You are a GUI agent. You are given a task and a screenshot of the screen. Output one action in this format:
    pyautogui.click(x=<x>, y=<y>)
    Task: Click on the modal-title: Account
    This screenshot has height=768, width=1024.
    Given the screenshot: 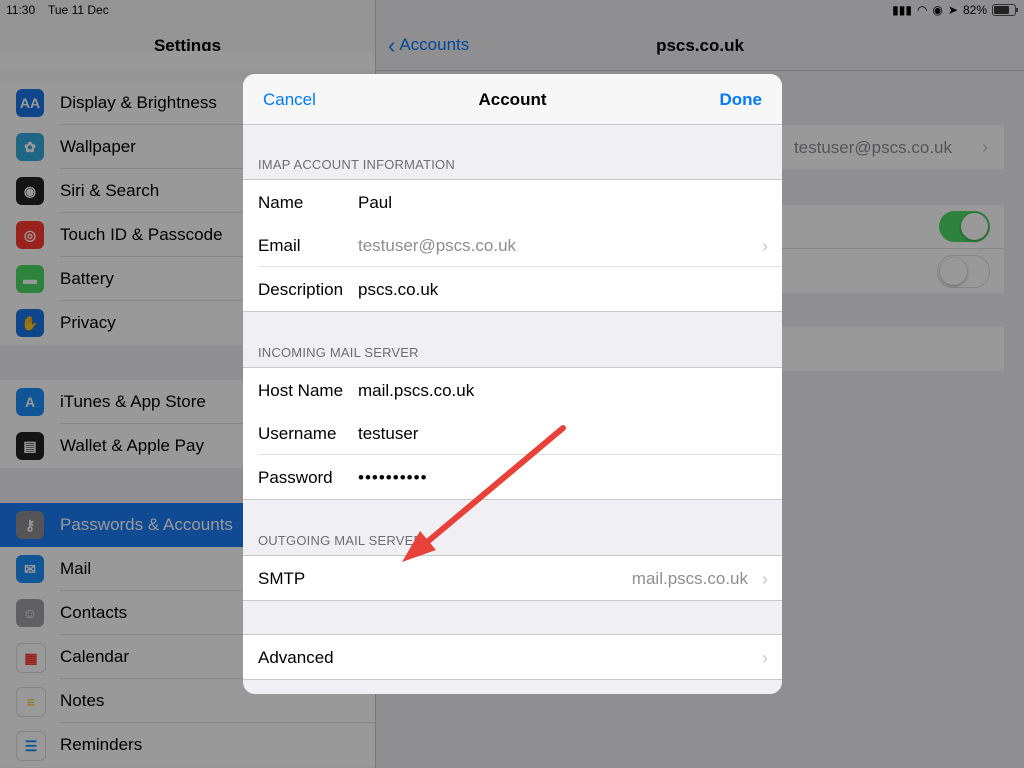 What is the action you would take?
    pyautogui.click(x=512, y=99)
    